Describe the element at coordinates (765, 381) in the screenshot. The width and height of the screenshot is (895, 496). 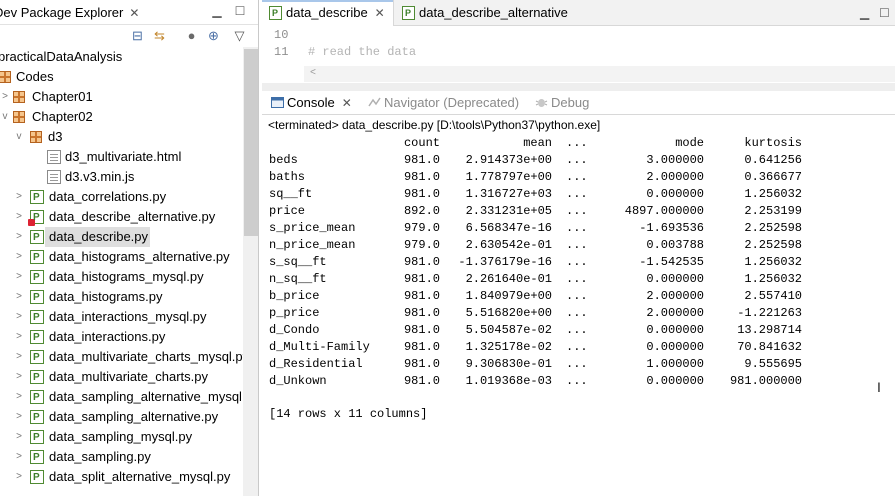
I see `row-kurtosis: 981.000000` at that location.